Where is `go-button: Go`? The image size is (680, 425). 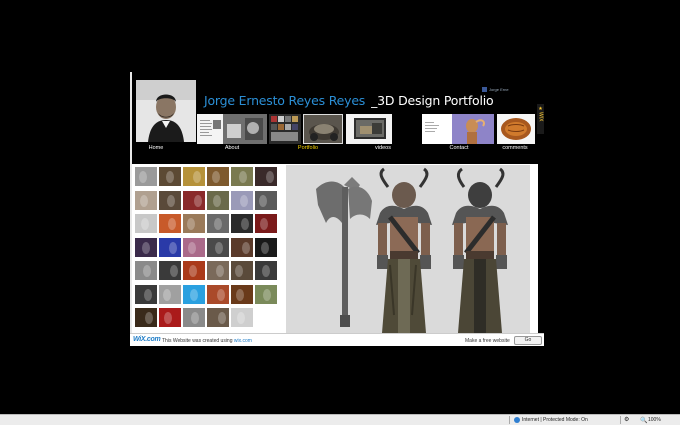 go-button: Go is located at coordinates (528, 340).